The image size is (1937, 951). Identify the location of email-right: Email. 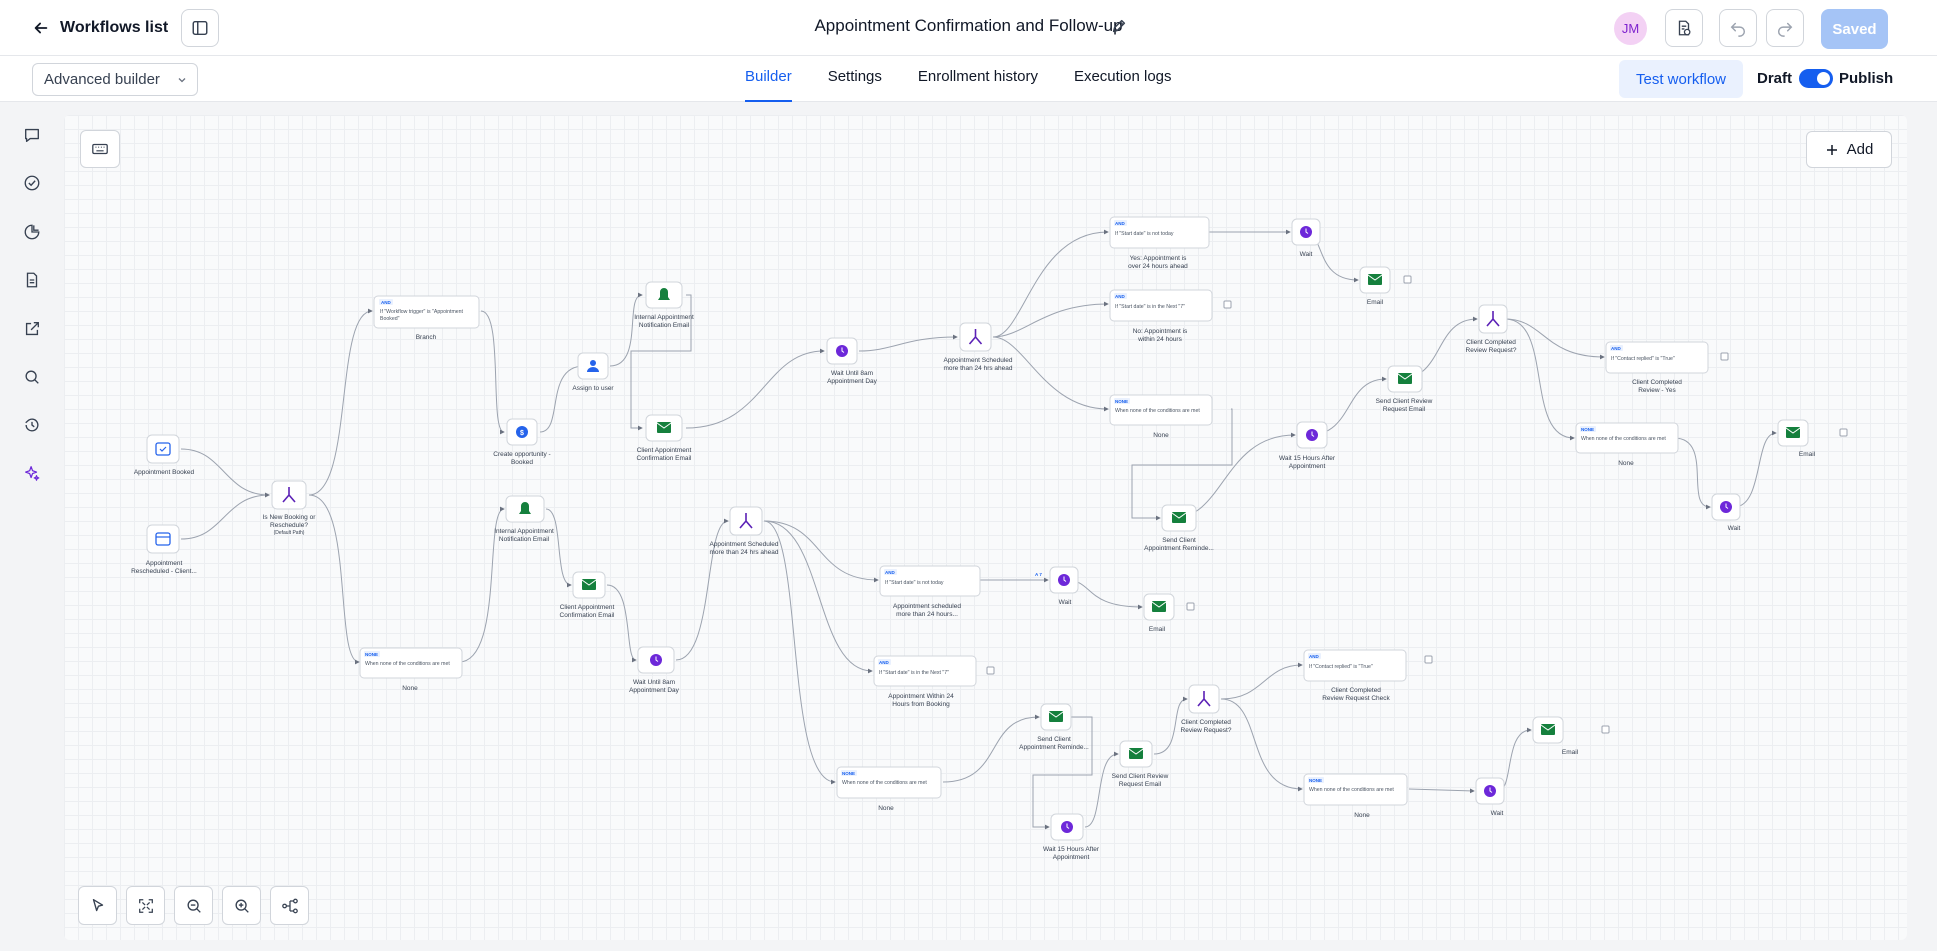
(1812, 438).